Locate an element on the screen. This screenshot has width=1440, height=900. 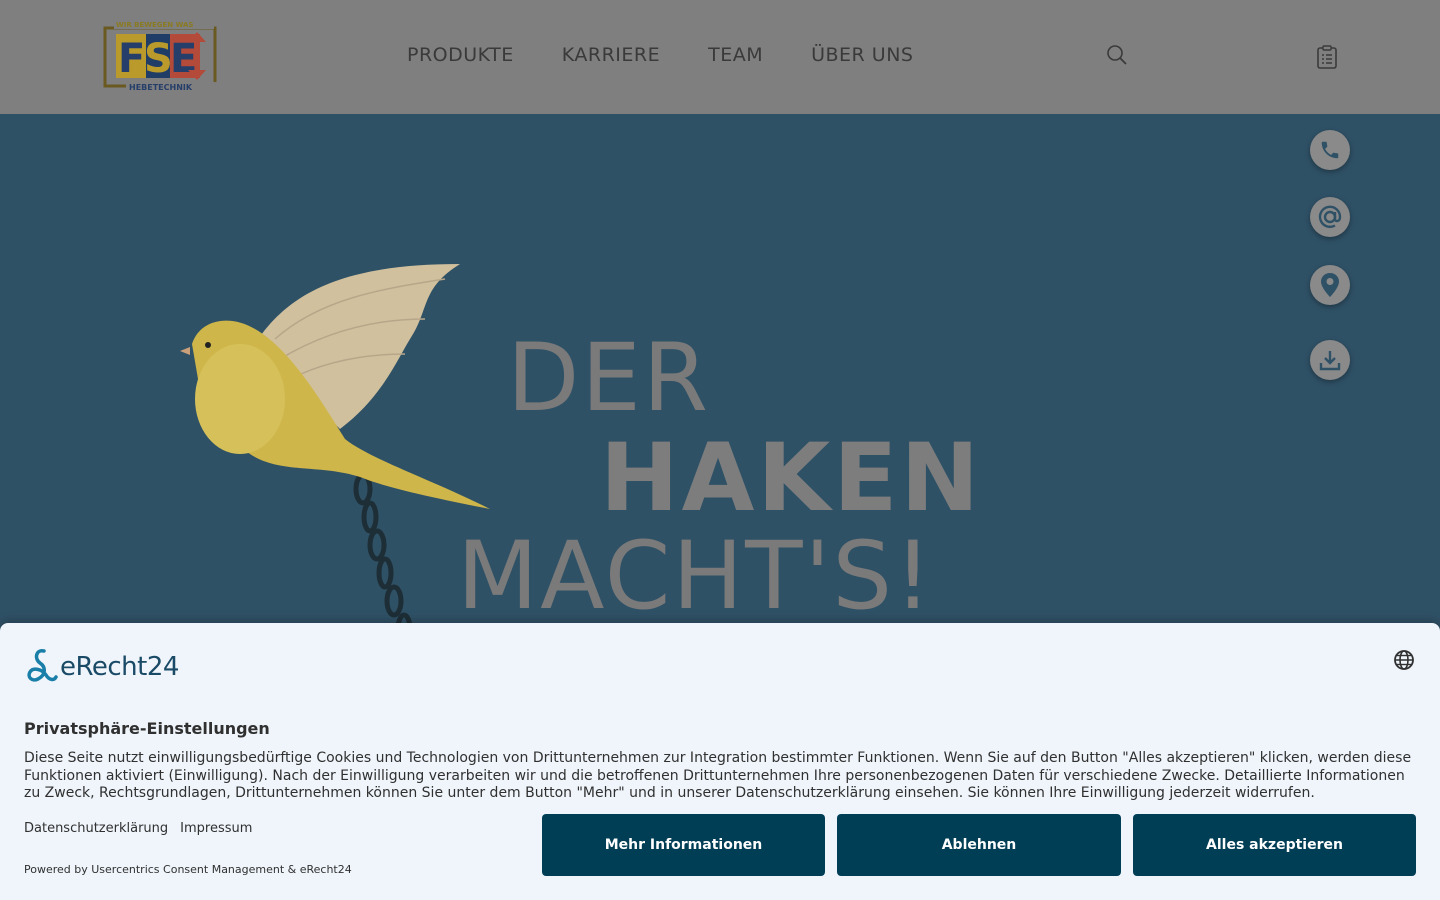
clipboard-icon is located at coordinates (1327, 57).